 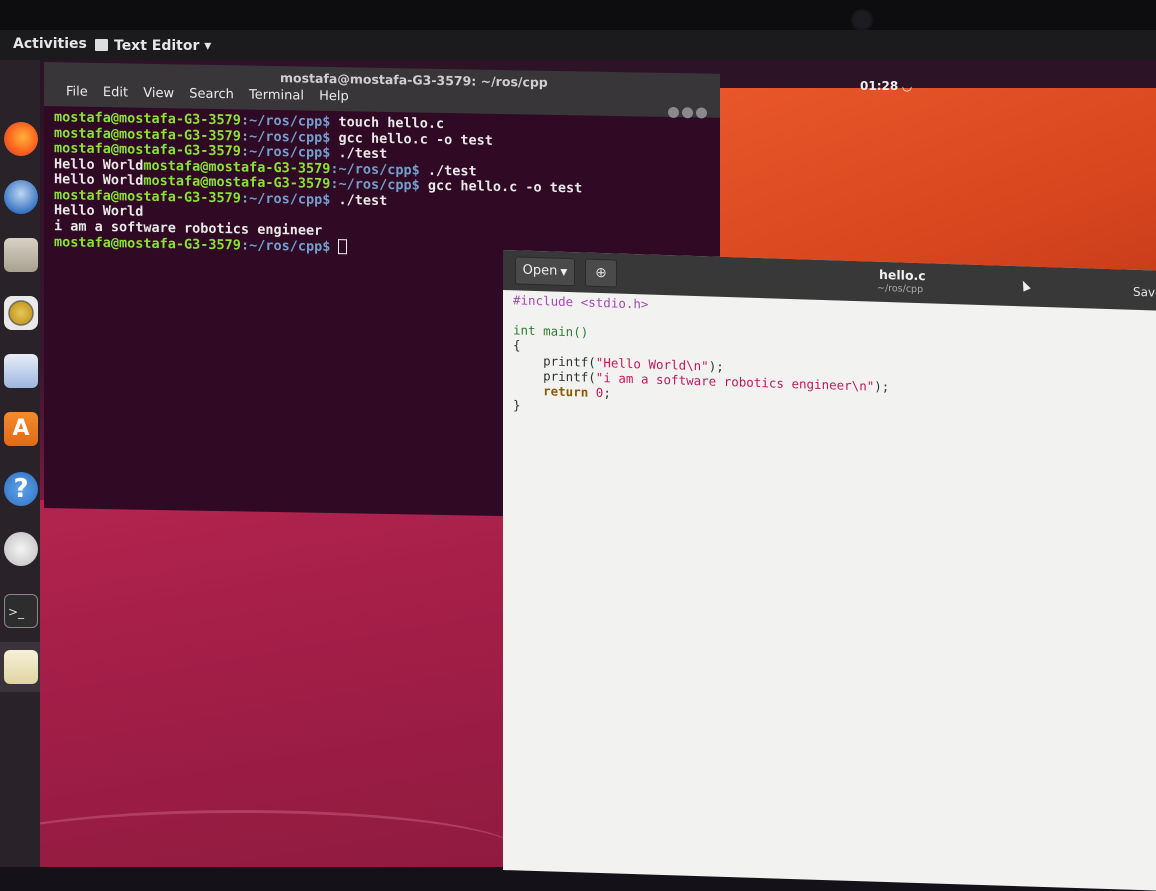 I want to click on help-icon: ?, so click(x=21, y=489).